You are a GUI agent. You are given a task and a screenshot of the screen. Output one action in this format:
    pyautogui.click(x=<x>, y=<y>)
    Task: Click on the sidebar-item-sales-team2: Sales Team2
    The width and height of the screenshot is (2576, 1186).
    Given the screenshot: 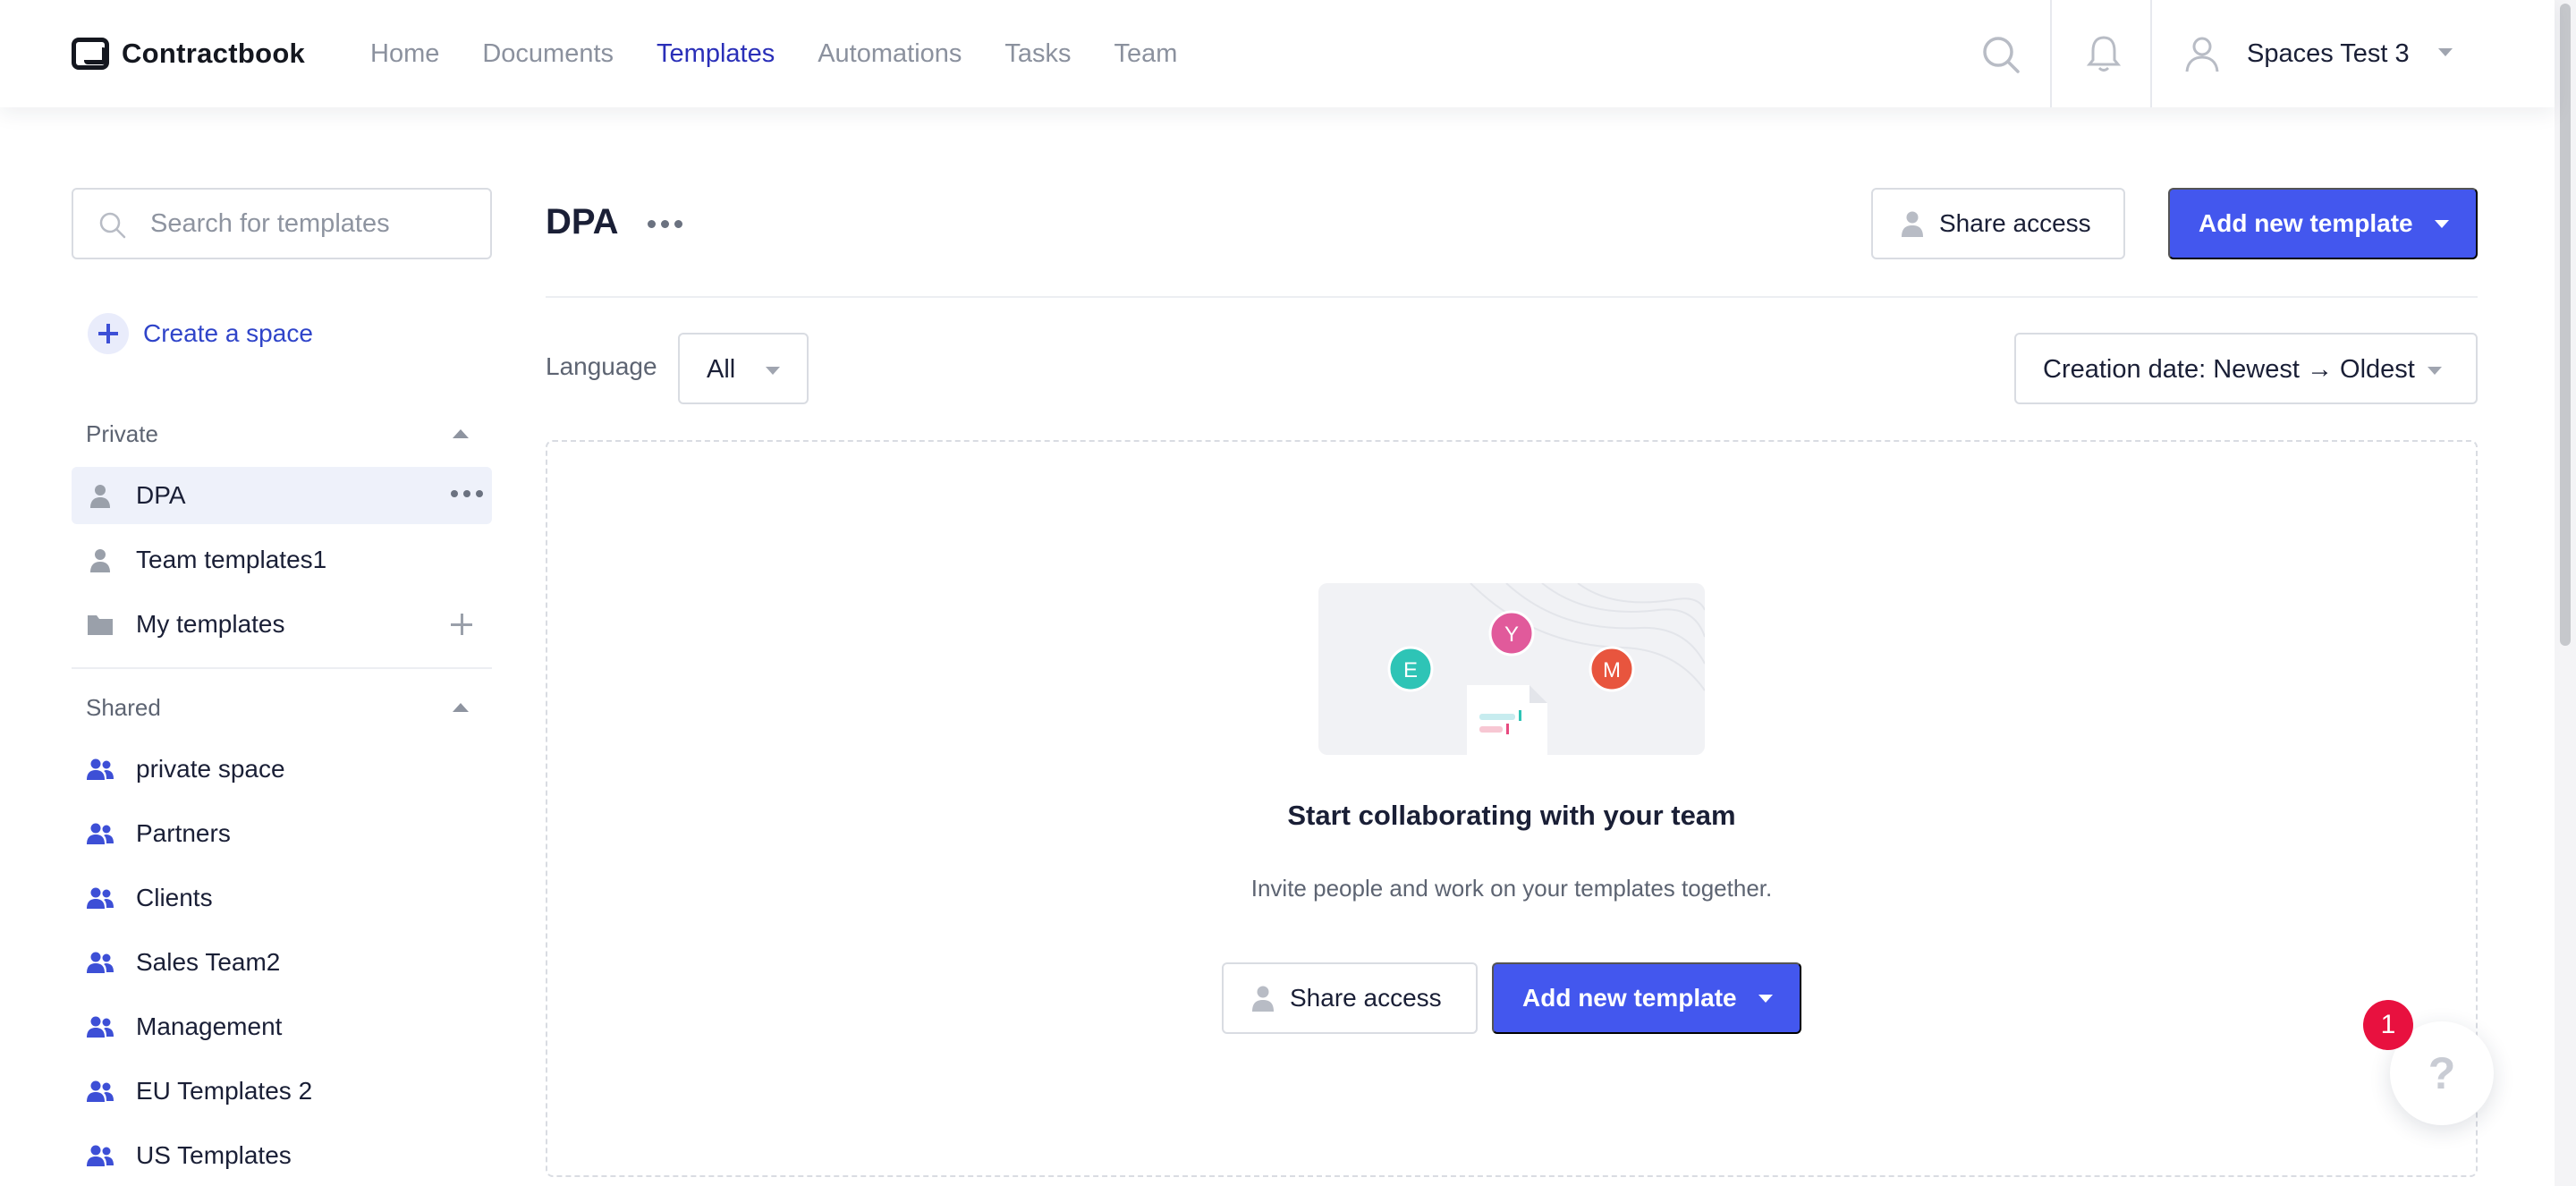 What is the action you would take?
    pyautogui.click(x=282, y=962)
    